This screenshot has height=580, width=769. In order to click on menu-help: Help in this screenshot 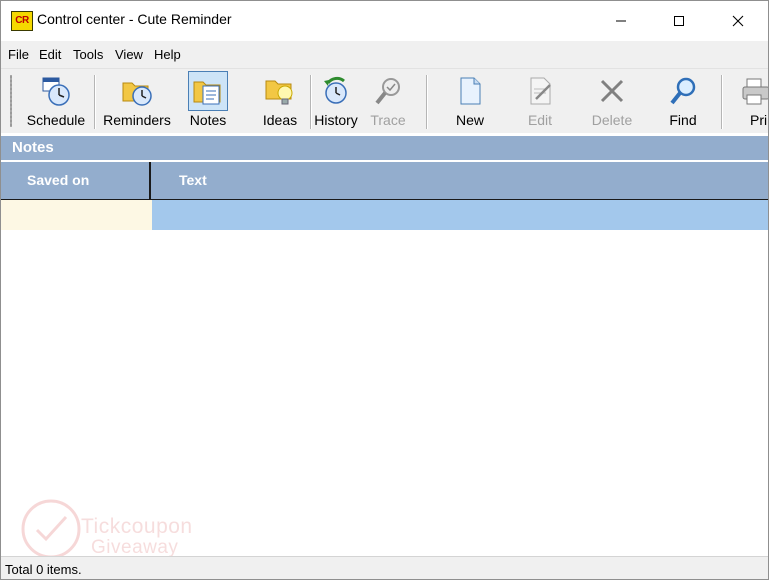, I will do `click(167, 54)`.